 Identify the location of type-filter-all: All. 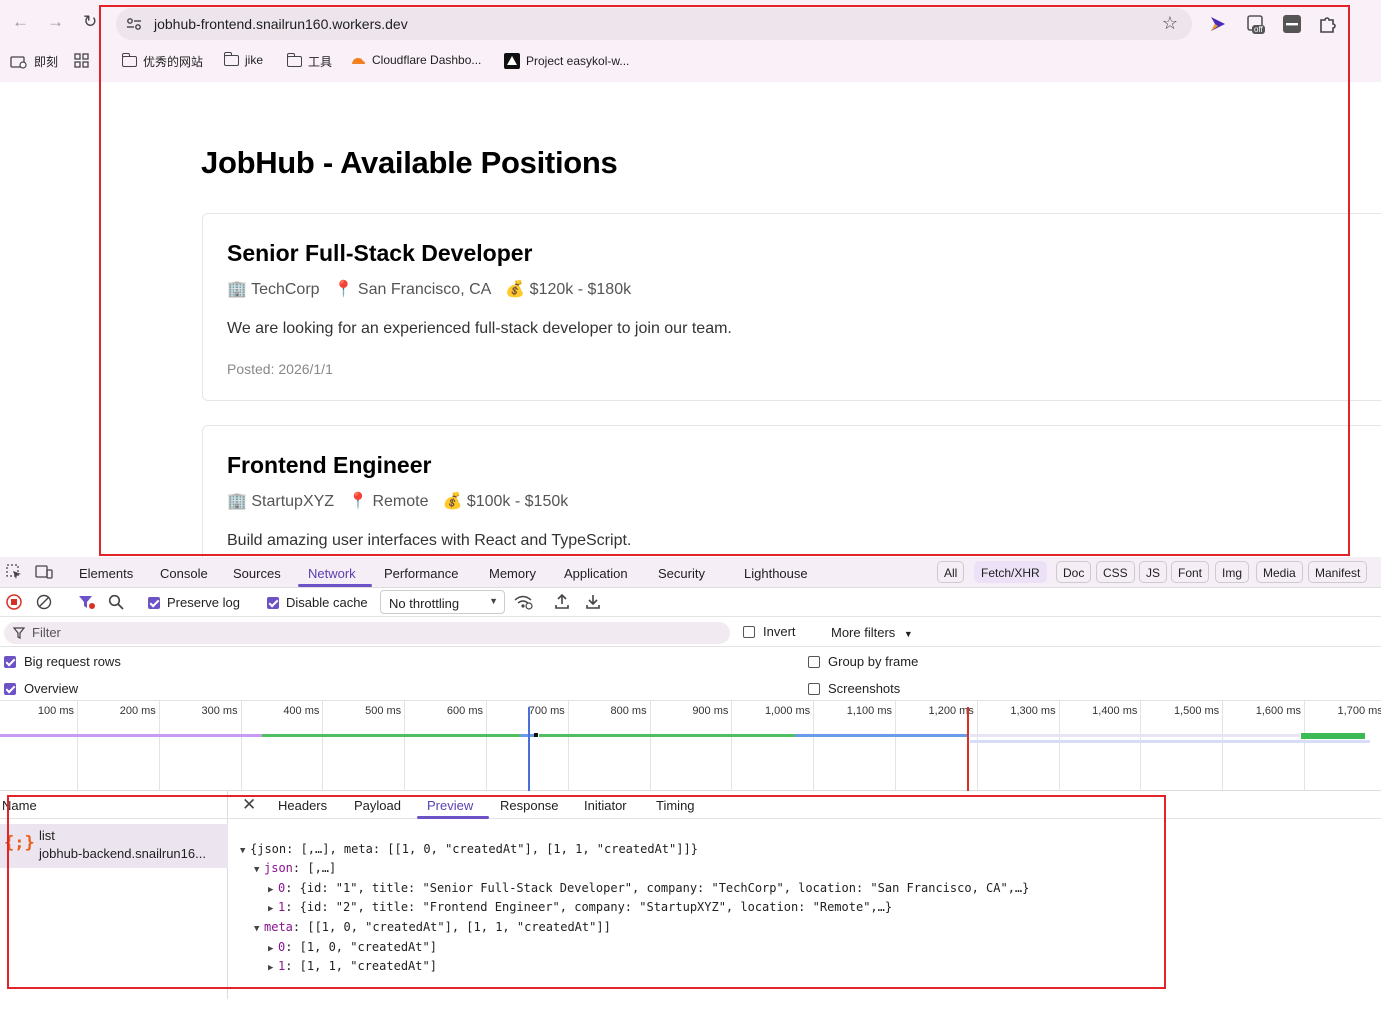
(951, 572).